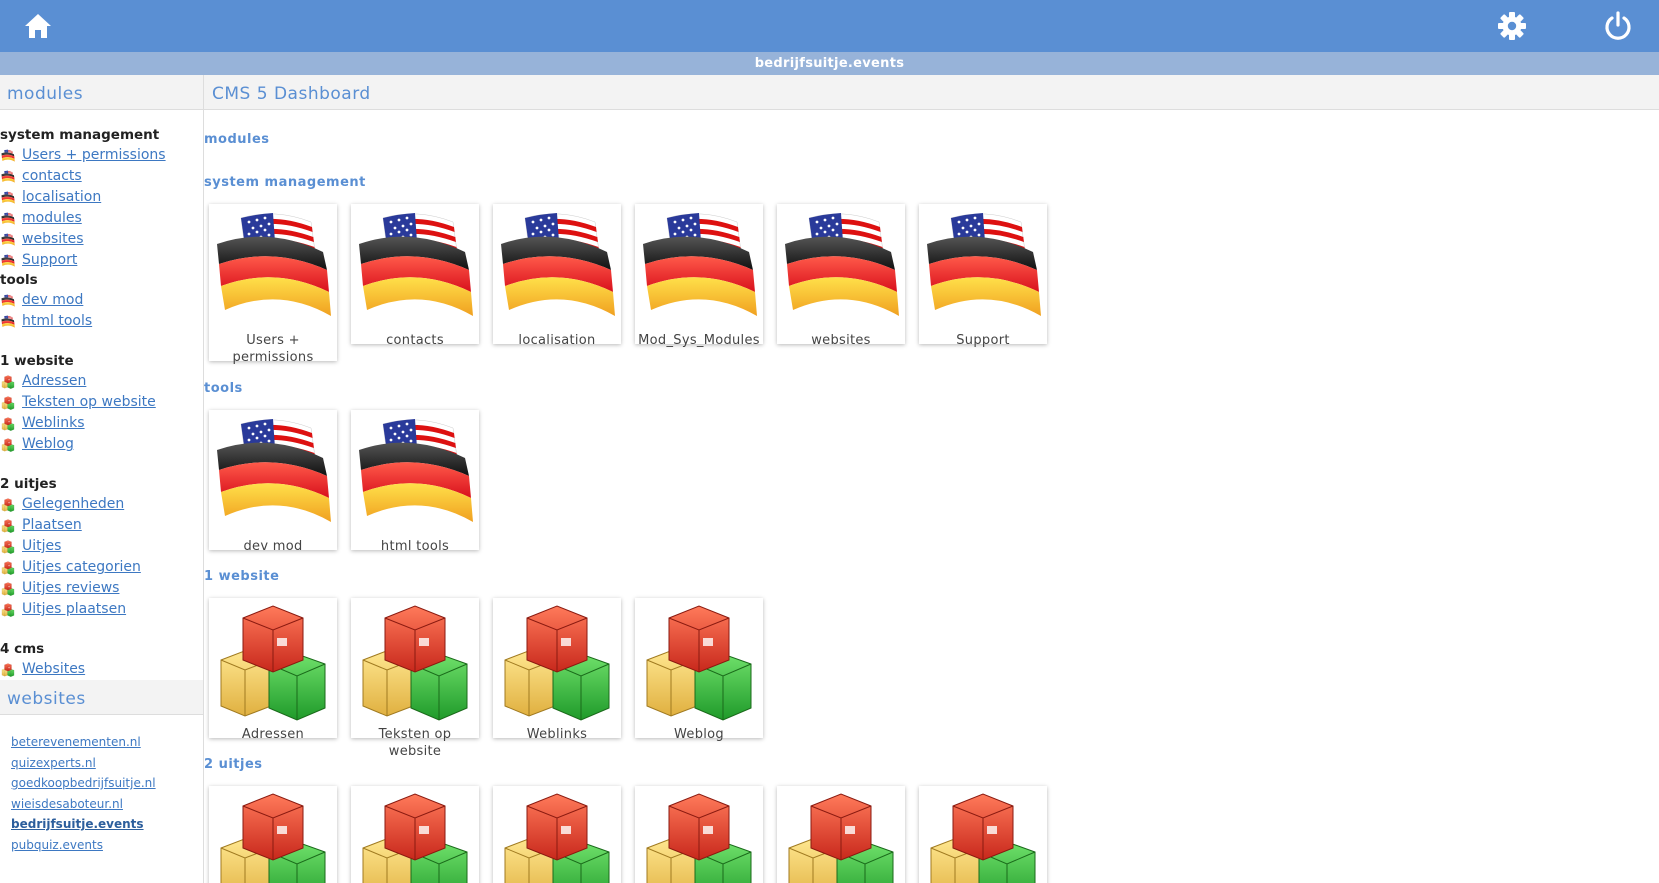 This screenshot has width=1659, height=883. Describe the element at coordinates (107, 783) in the screenshot. I see `website-link: goedkoopbedrijfsuitje.nl` at that location.